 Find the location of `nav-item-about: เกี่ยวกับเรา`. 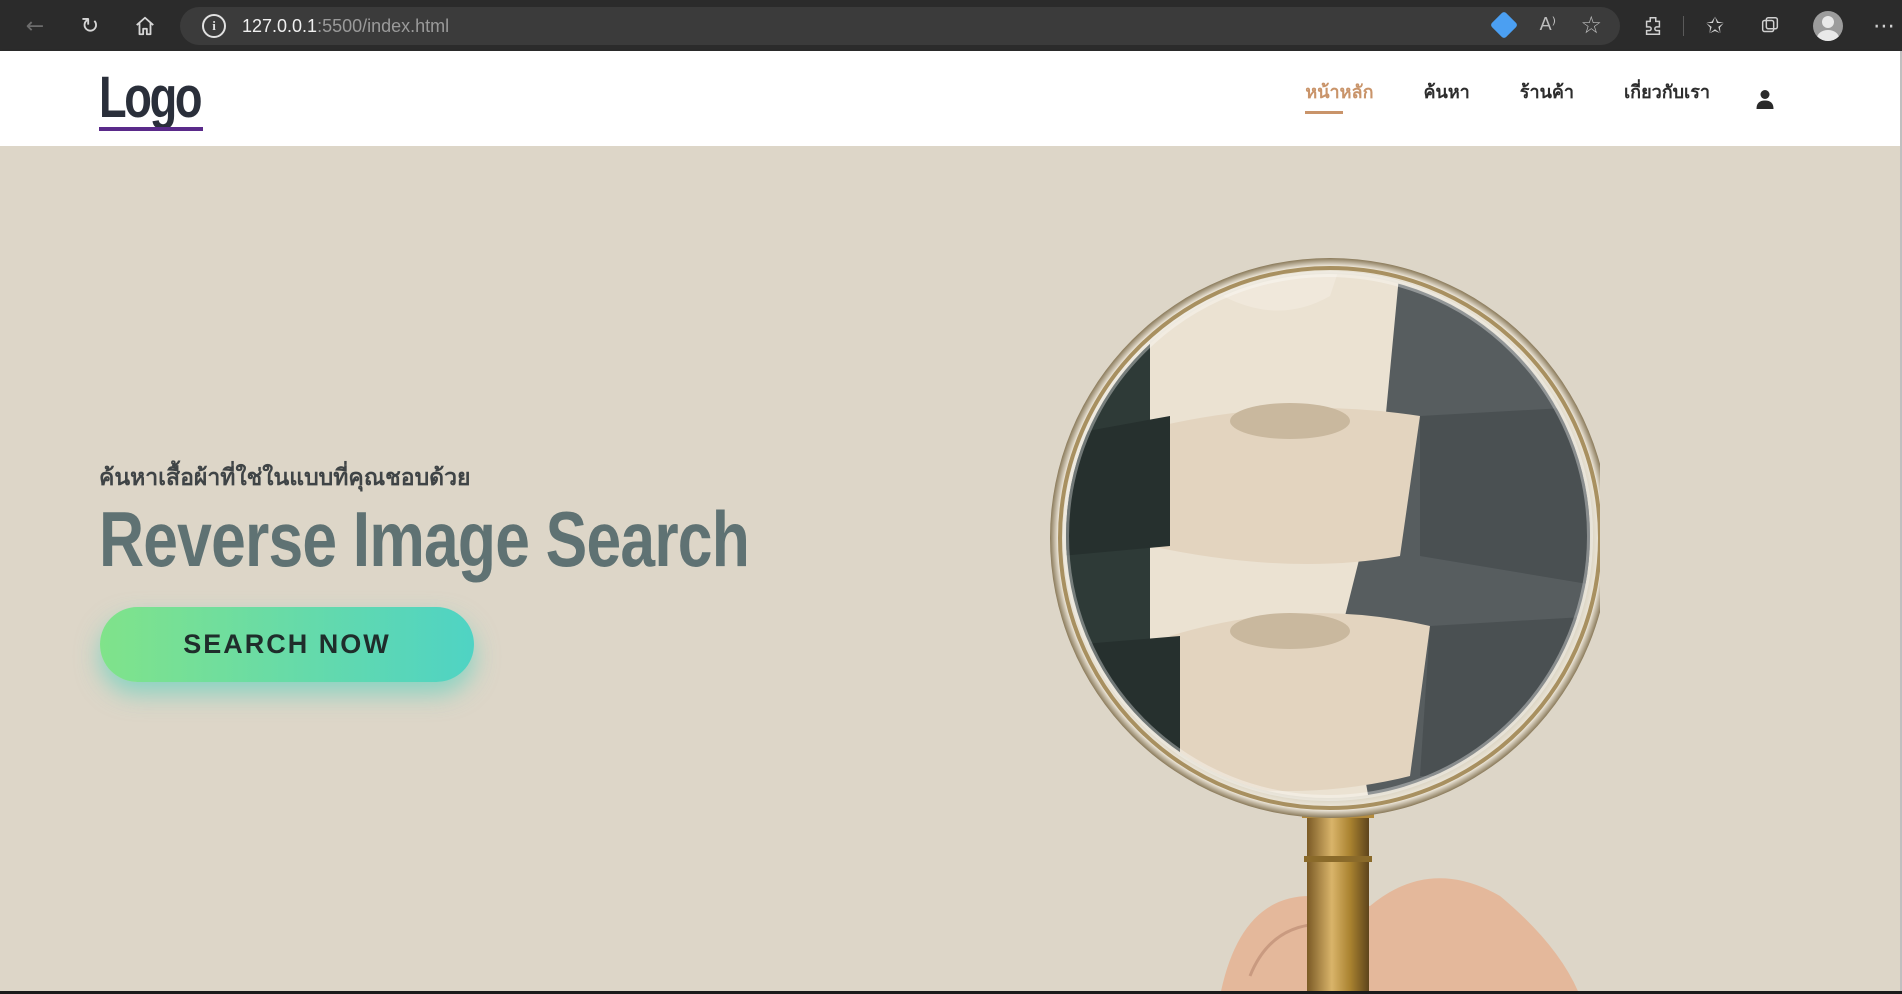

nav-item-about: เกี่ยวกับเรา is located at coordinates (1667, 94).